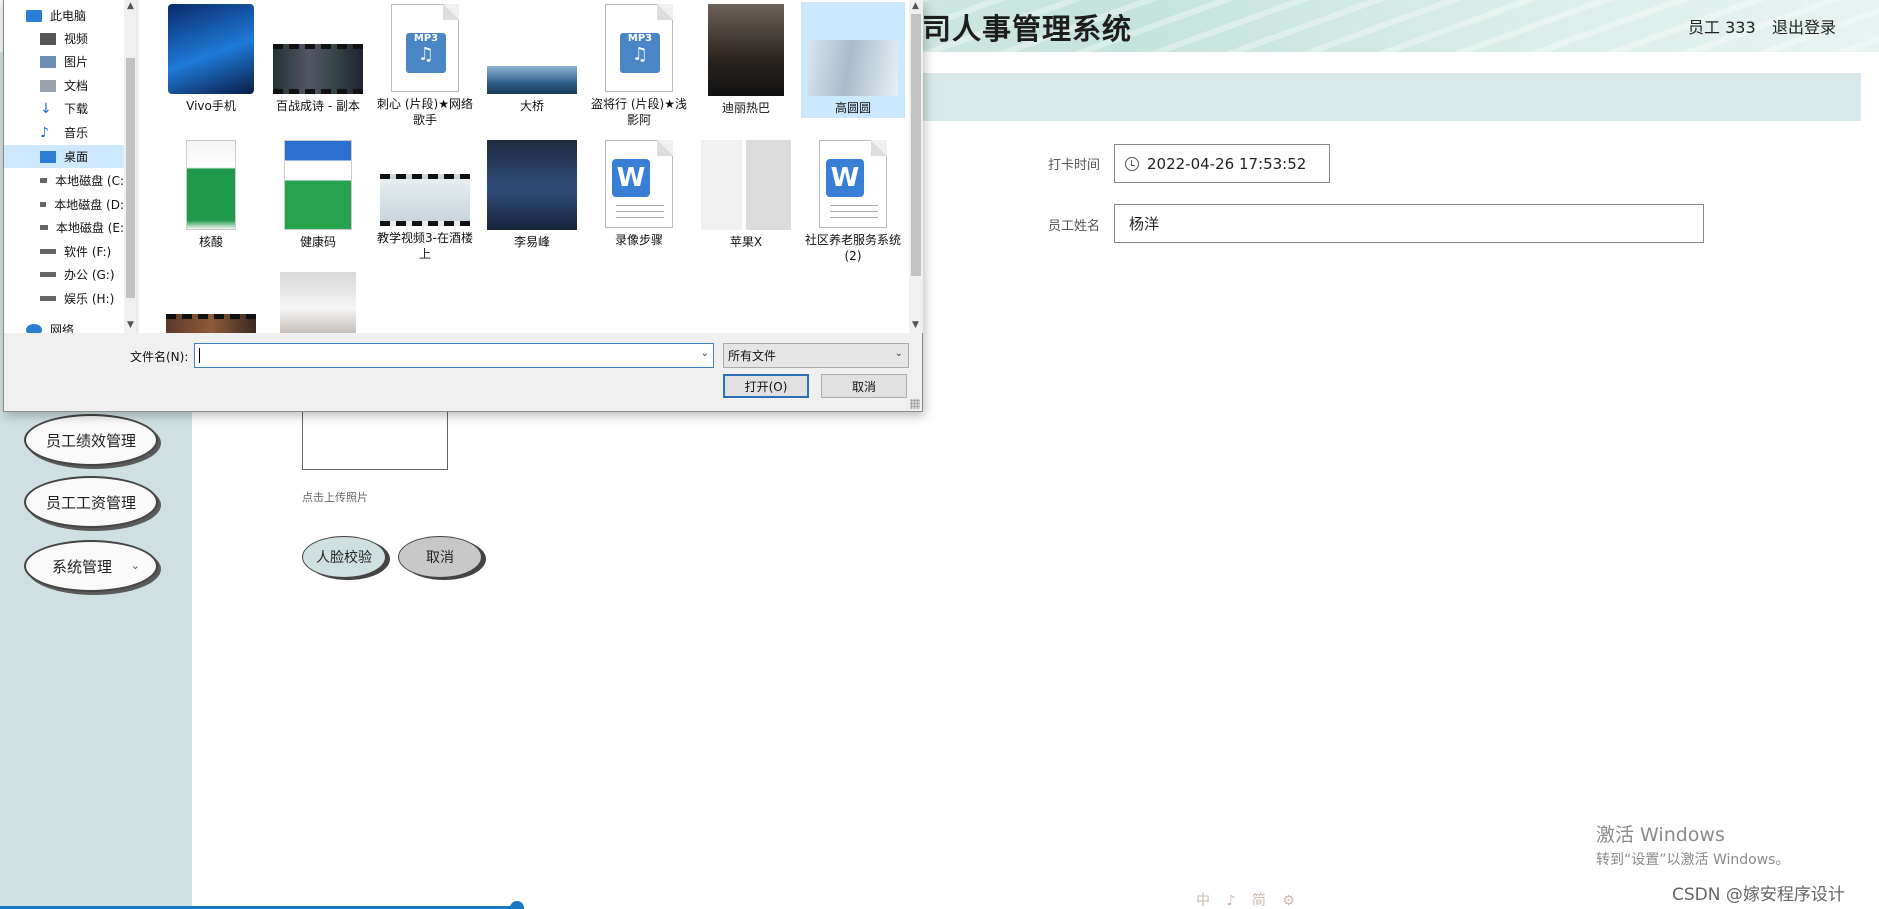  Describe the element at coordinates (64, 274) in the screenshot. I see `nav-drive-g: 办公 (G:)` at that location.